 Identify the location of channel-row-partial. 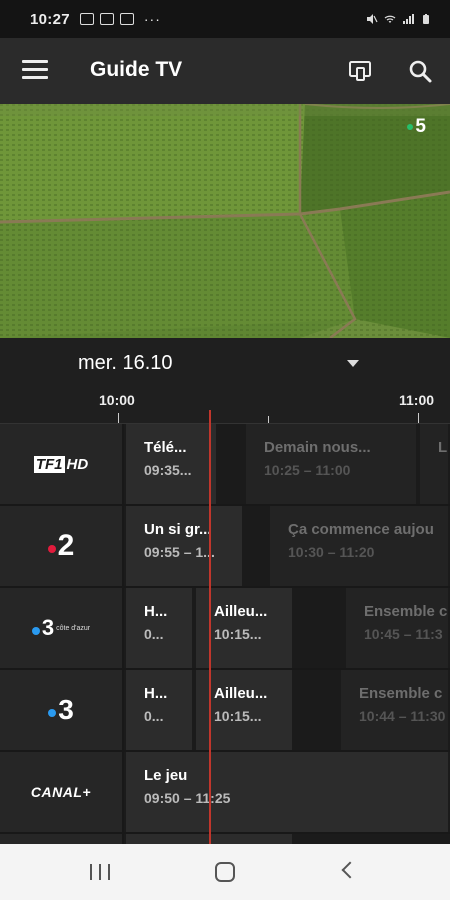
(225, 839).